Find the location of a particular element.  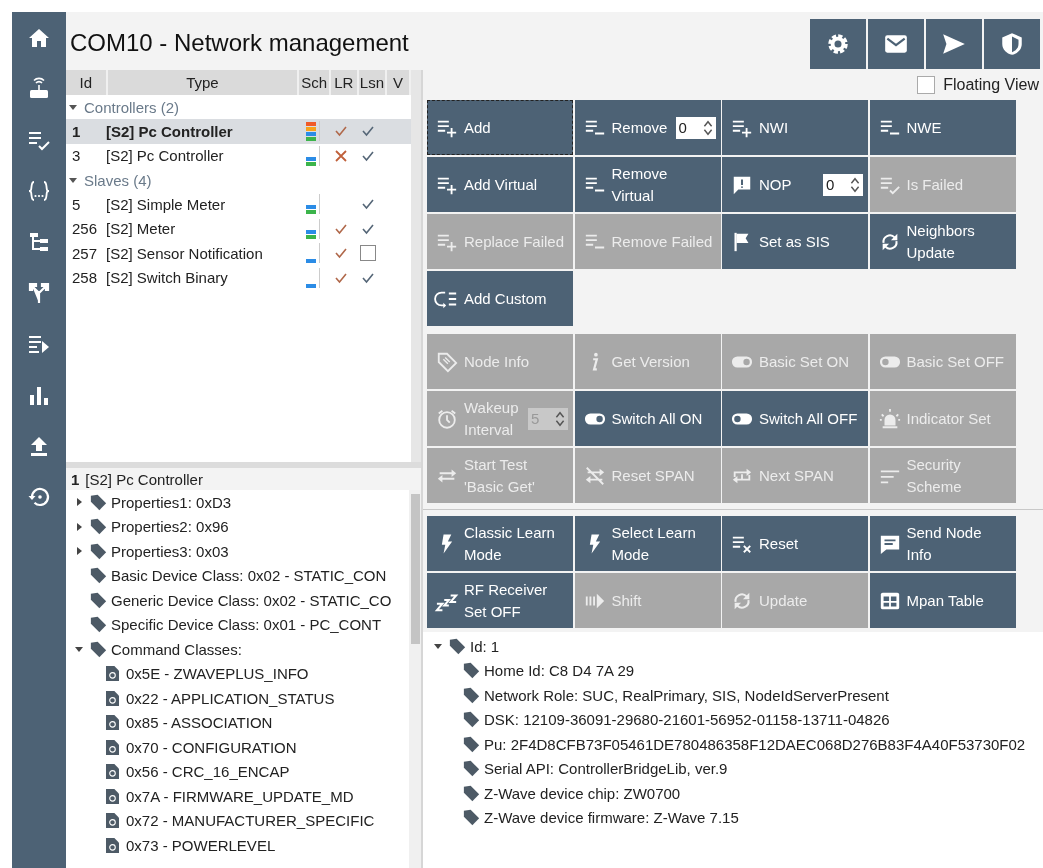

column-header: LR is located at coordinates (344, 82).